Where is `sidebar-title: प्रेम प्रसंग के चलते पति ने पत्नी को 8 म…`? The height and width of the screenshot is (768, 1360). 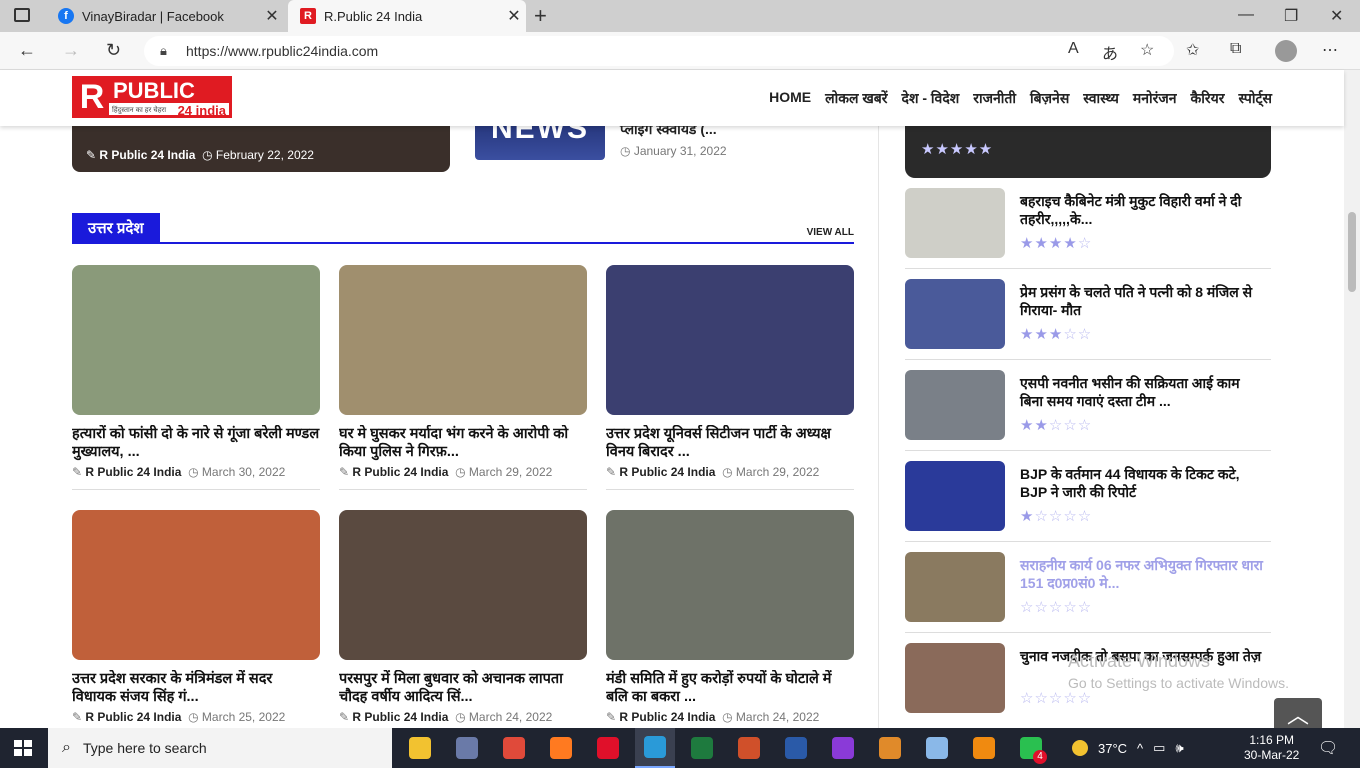
sidebar-title: प्रेम प्रसंग के चलते पति ने पत्नी को 8 म… is located at coordinates (1142, 301).